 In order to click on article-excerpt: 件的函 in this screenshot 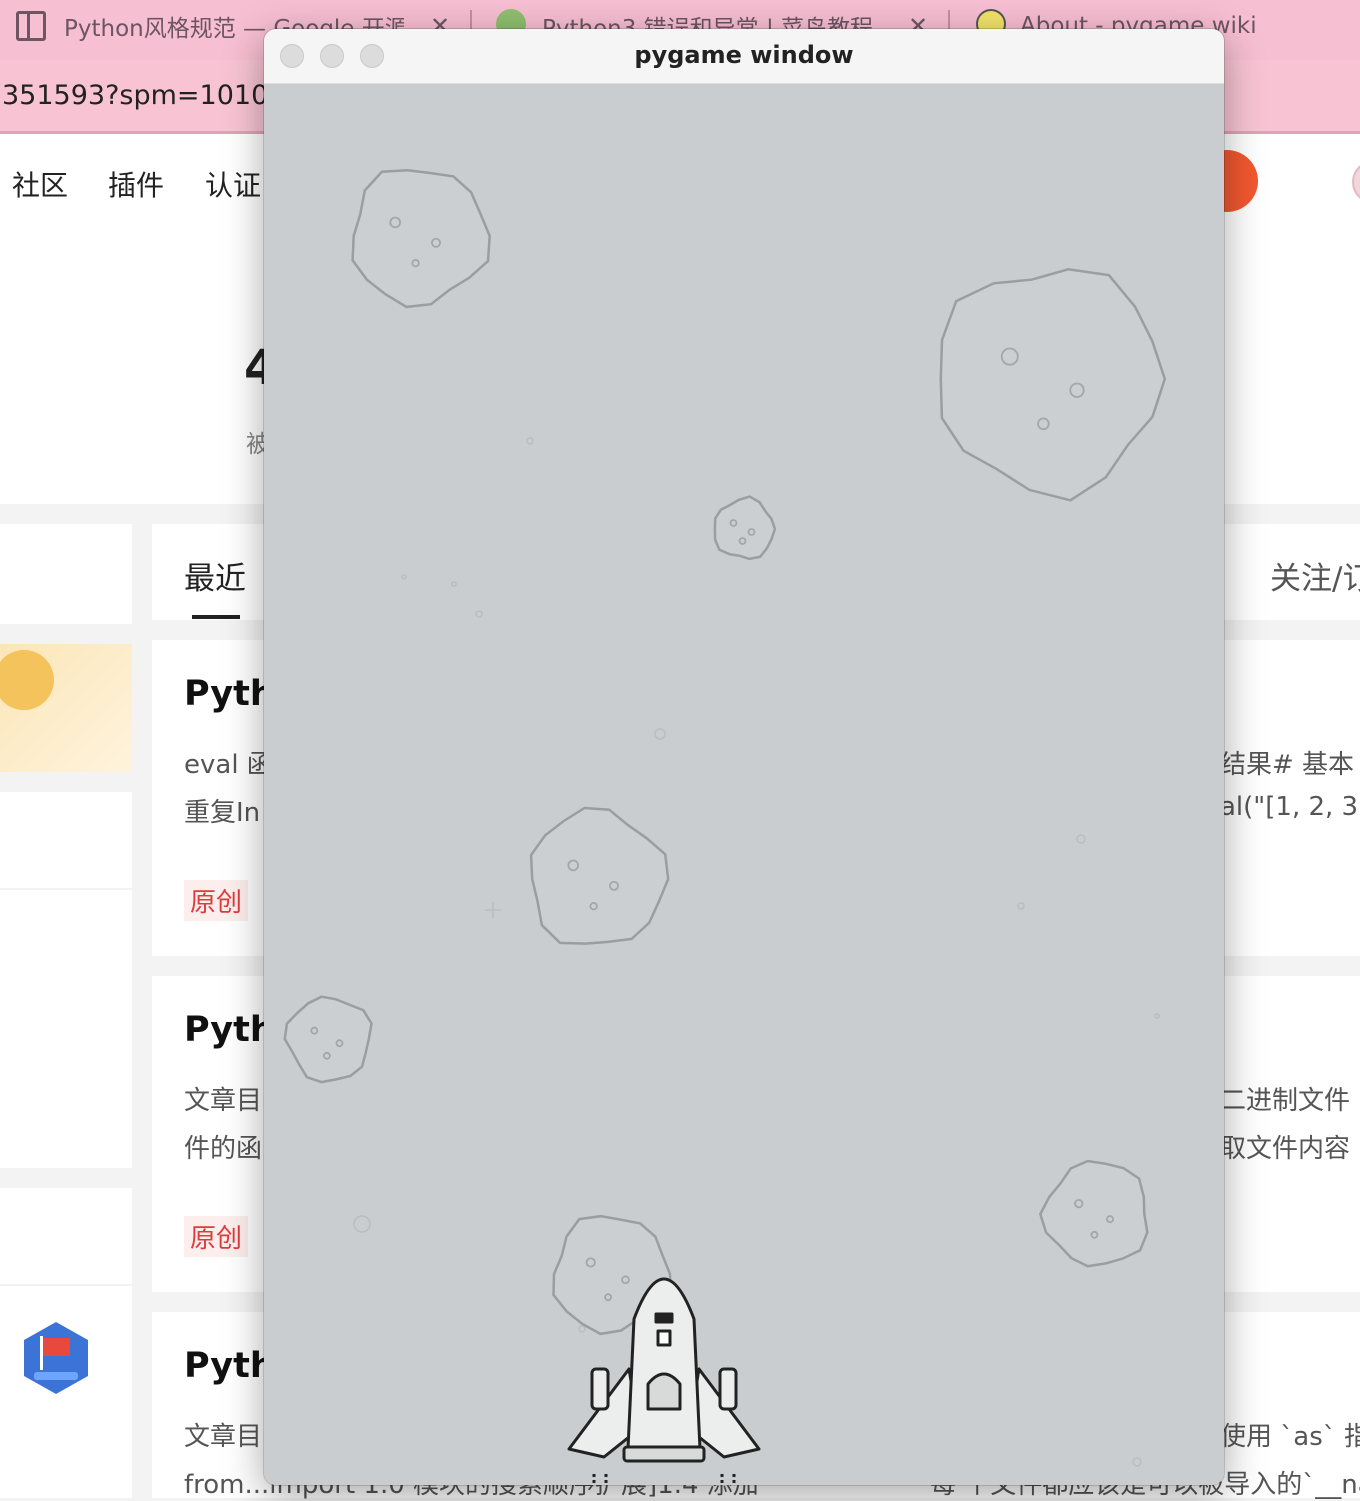, I will do `click(223, 1149)`.